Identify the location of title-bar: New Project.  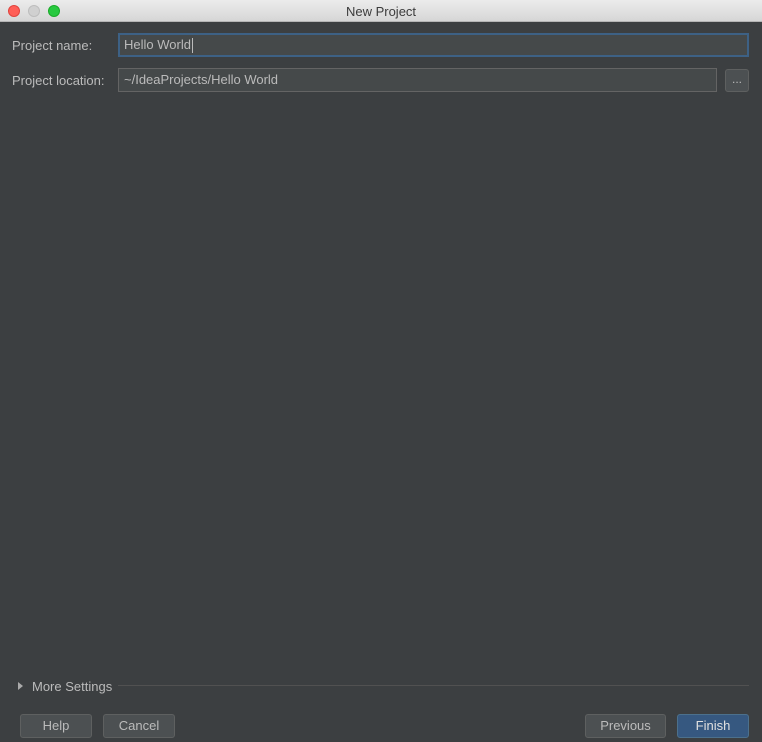
(381, 11).